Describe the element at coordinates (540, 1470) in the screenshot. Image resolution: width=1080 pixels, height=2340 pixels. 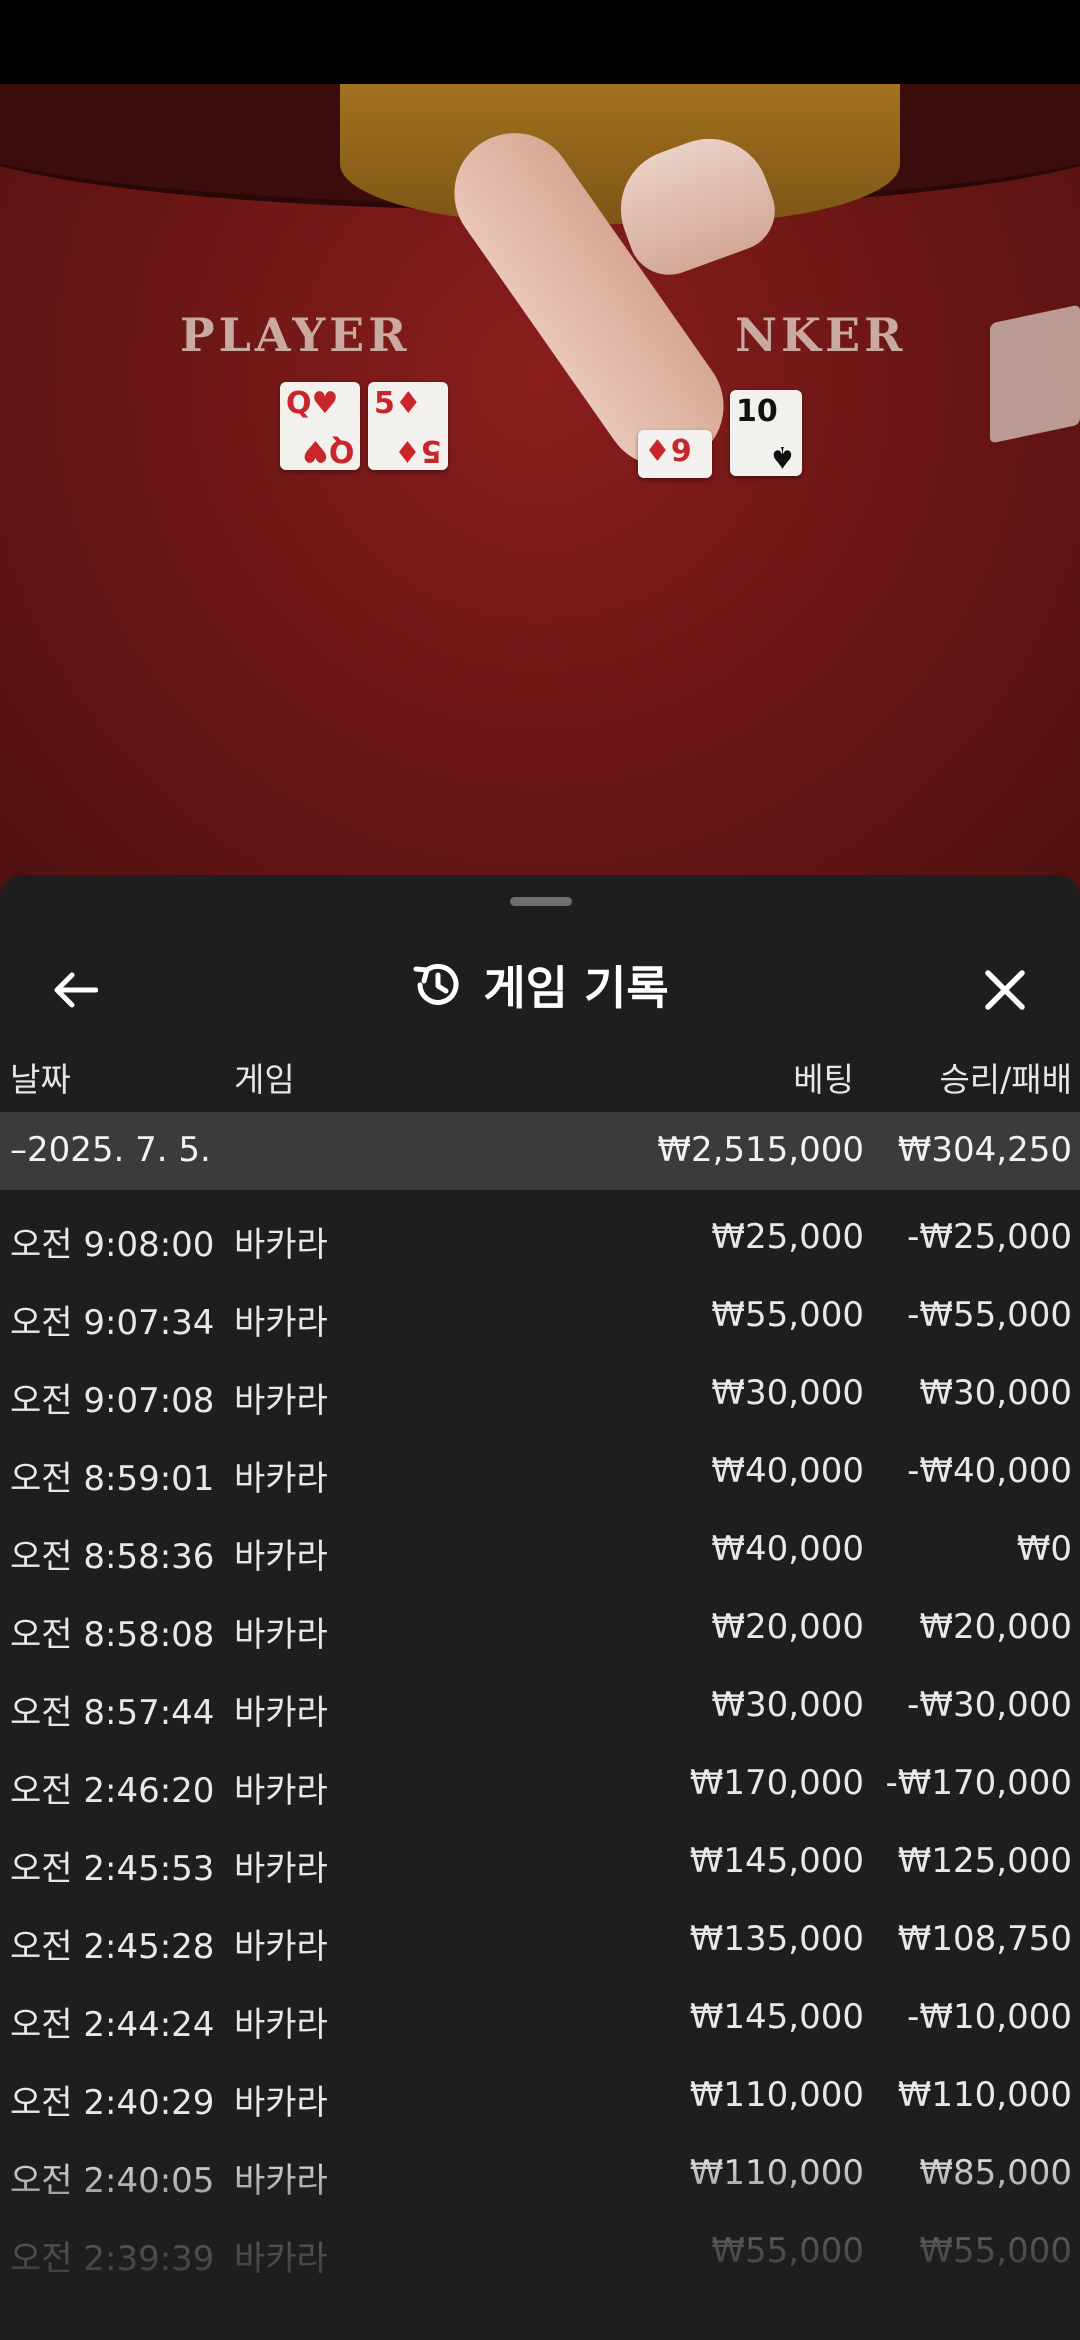
I see `table-row: 오전 8:59:01 바카라 ₩40,000 -₩40,000` at that location.